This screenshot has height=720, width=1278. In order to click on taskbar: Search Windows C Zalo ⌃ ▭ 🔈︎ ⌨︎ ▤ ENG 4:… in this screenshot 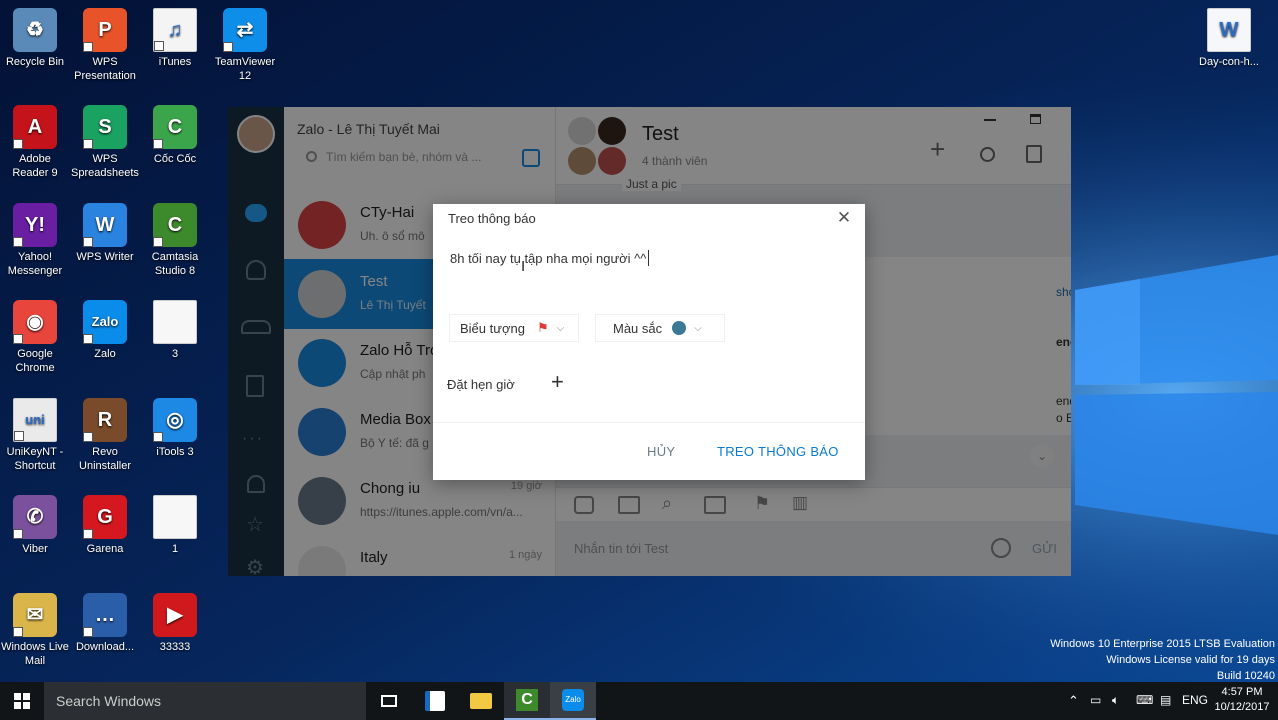, I will do `click(639, 701)`.